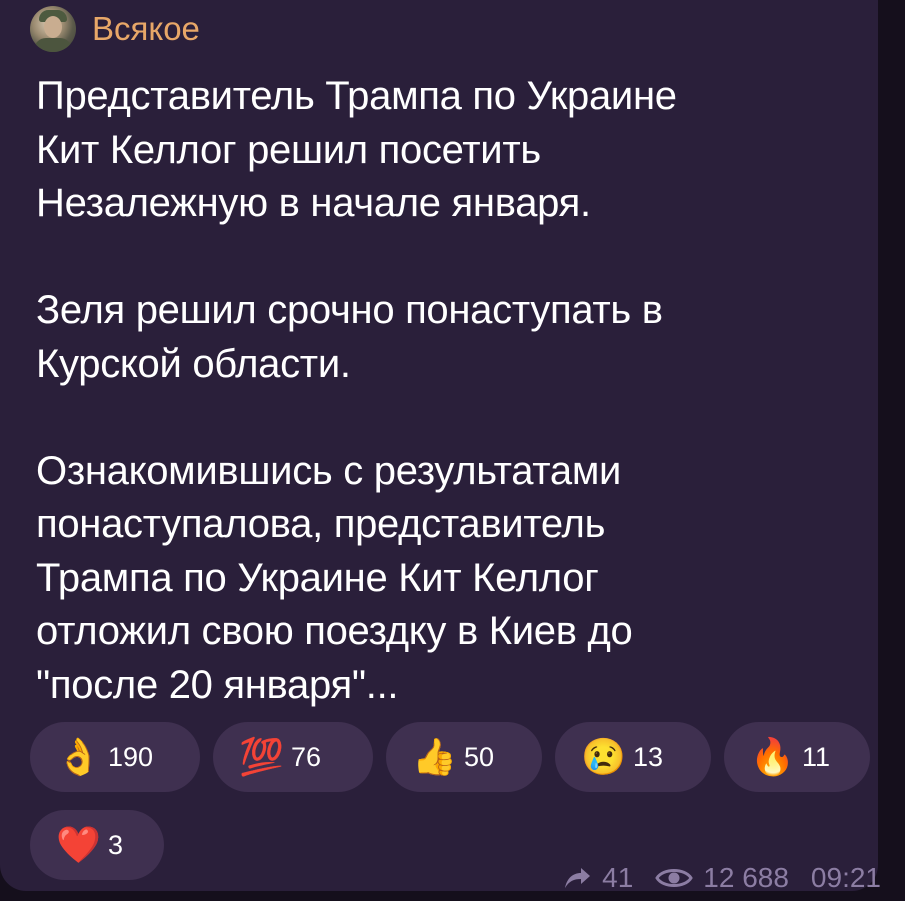  I want to click on message-meta: 41 12 688 09:21, so click(721, 878).